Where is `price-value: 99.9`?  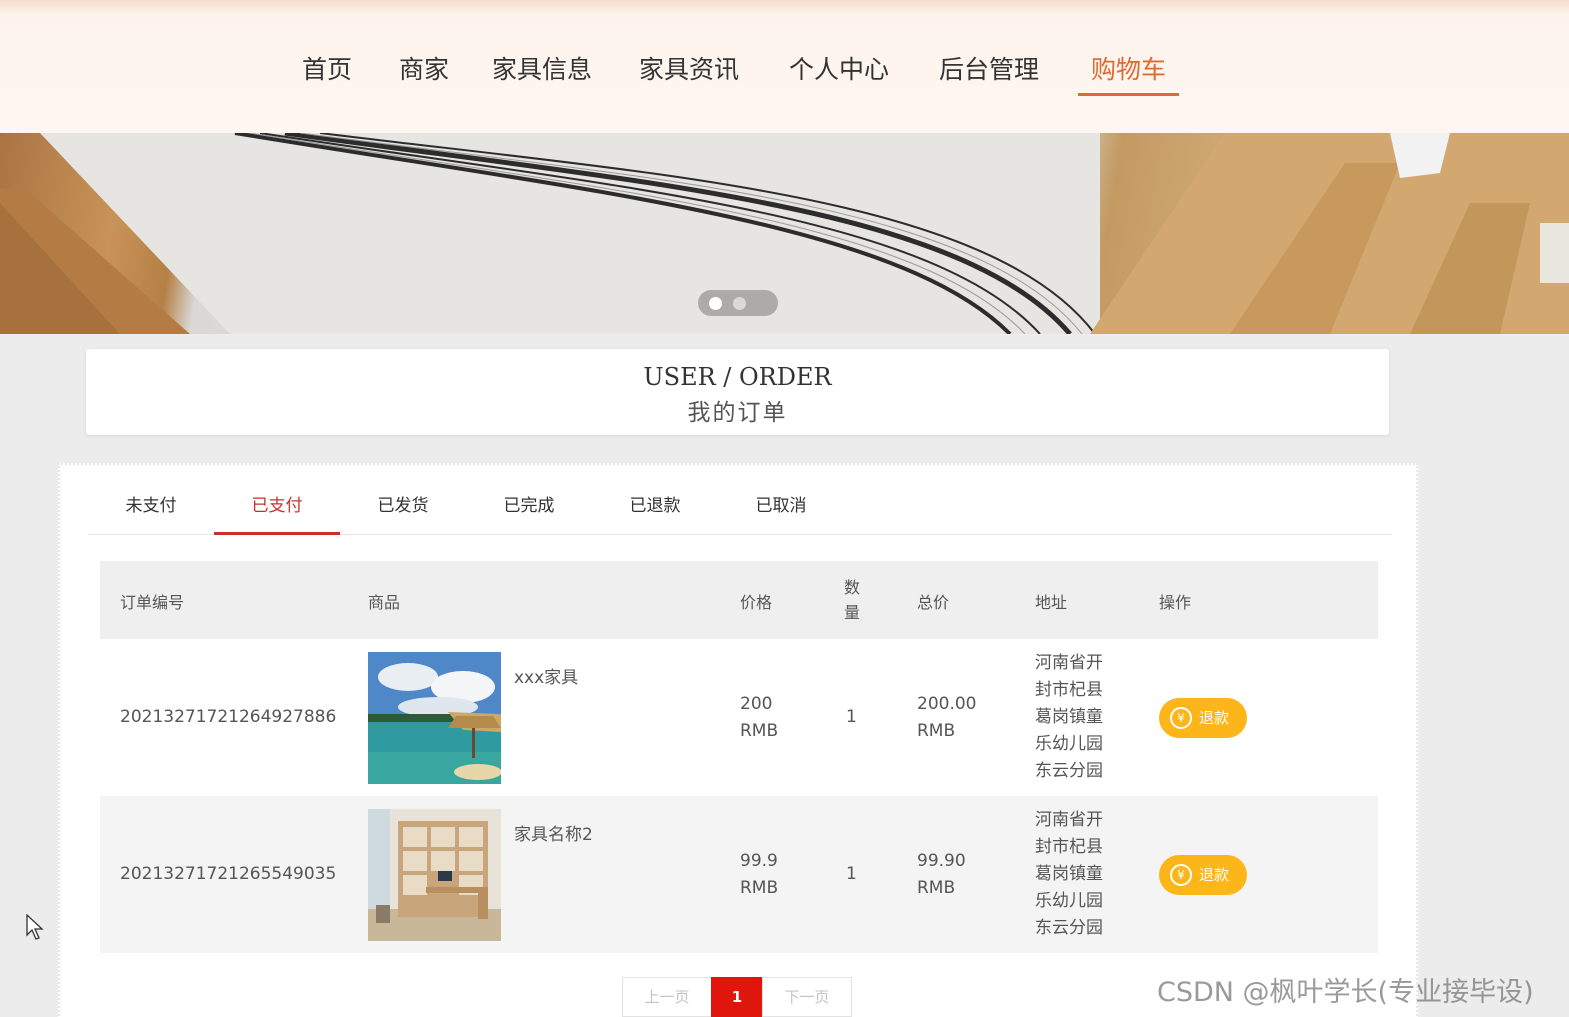
price-value: 99.9 is located at coordinates (759, 861).